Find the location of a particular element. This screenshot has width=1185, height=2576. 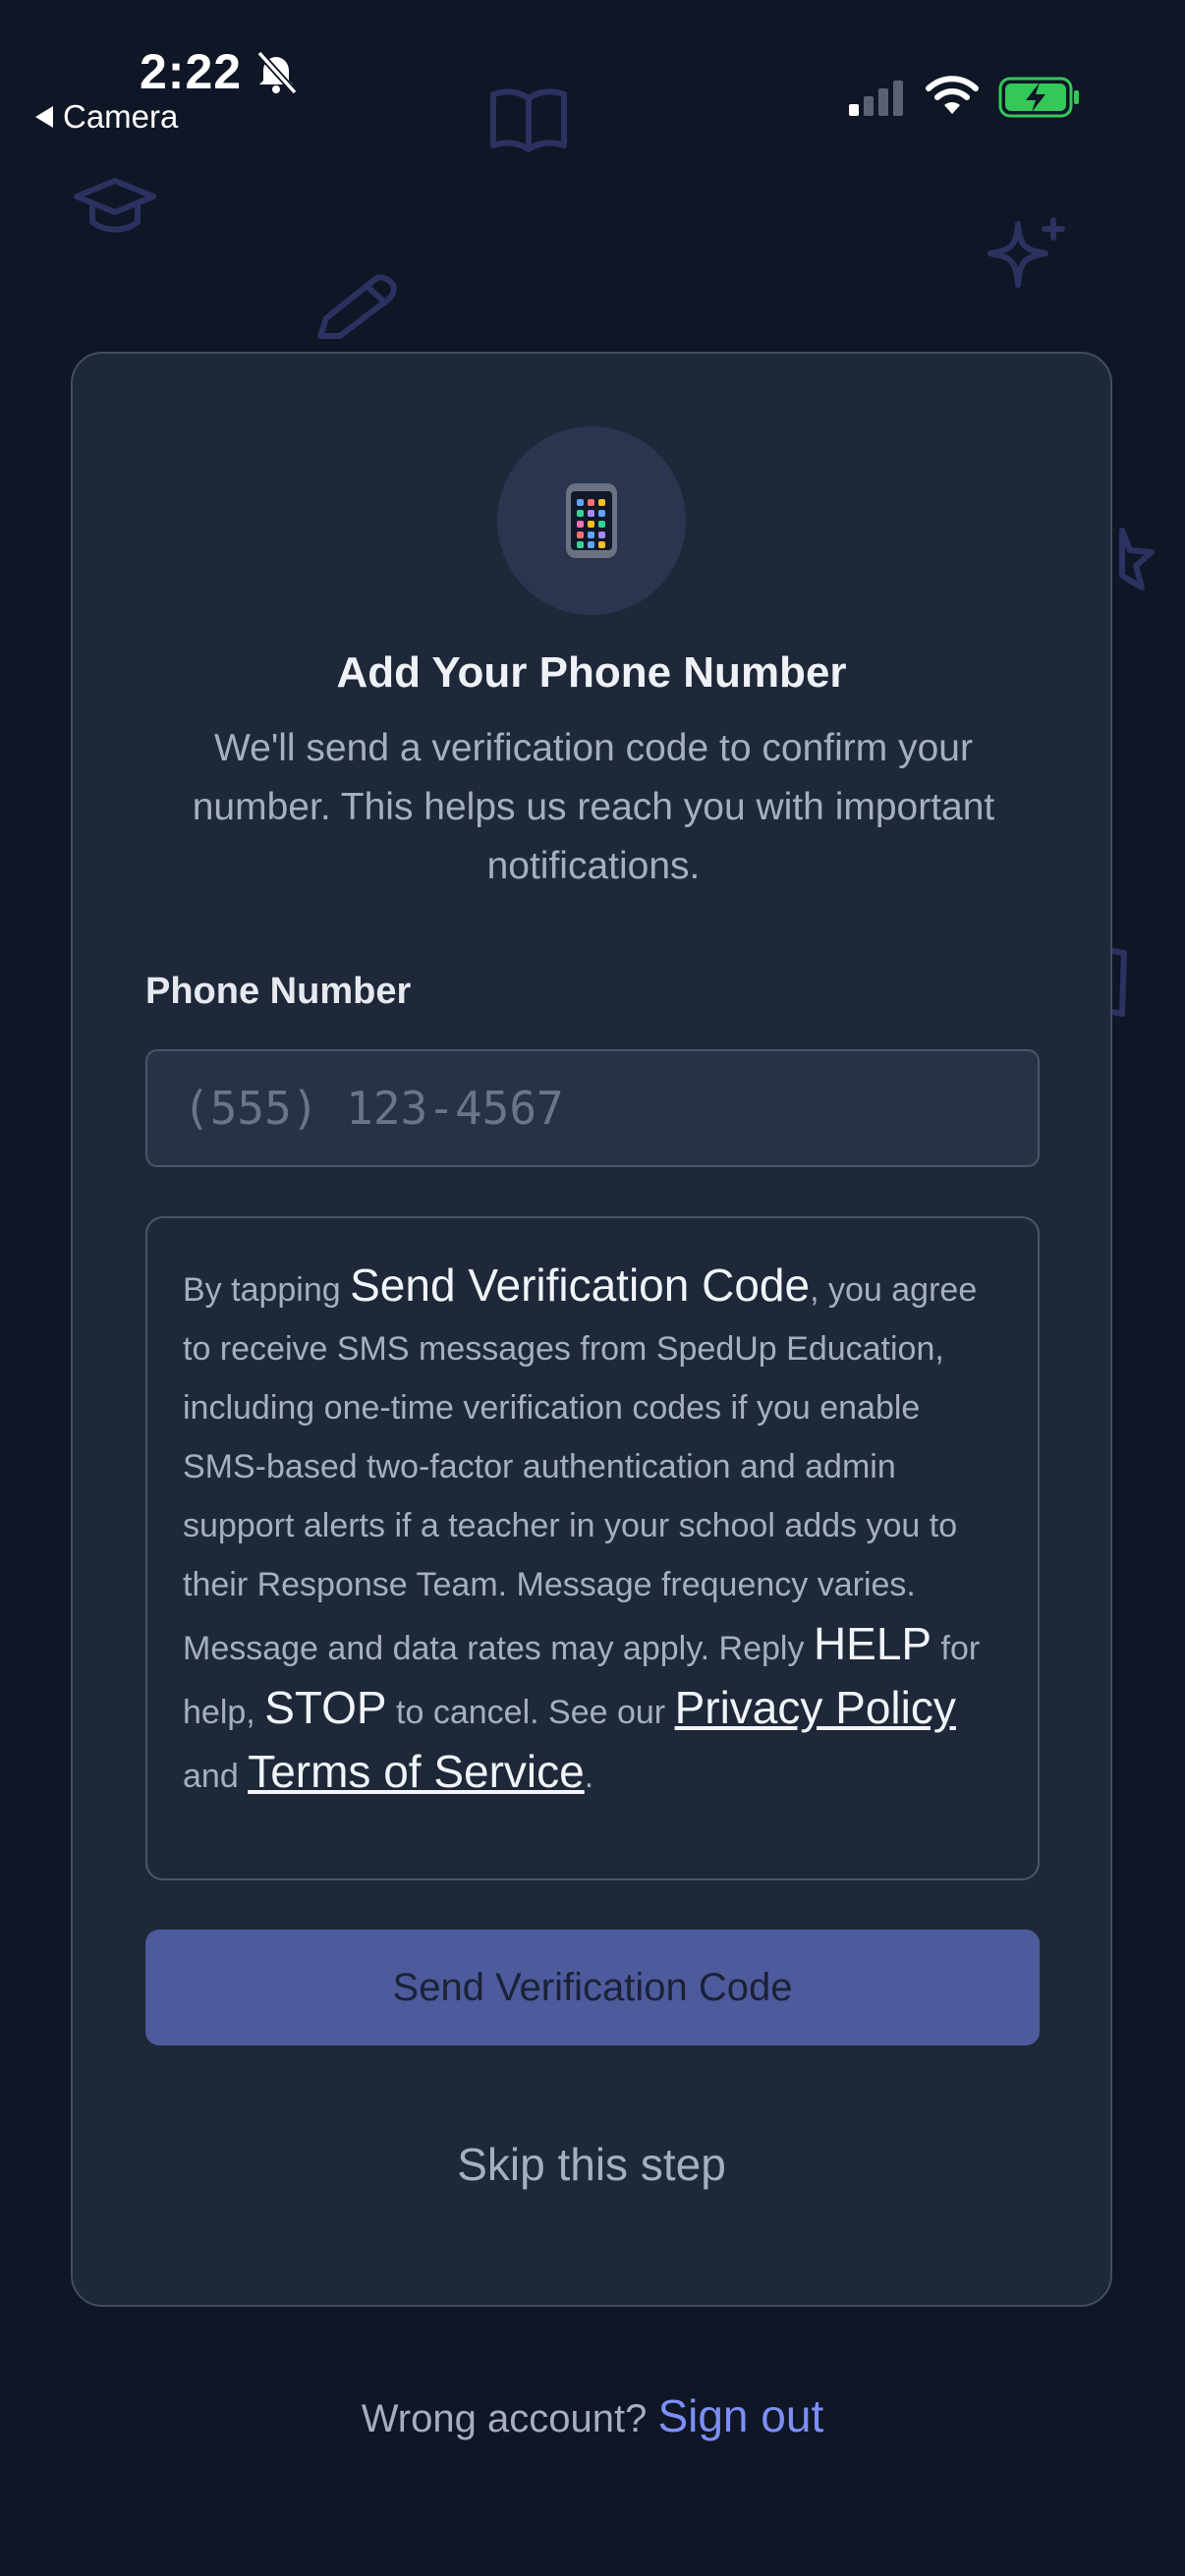

sparkle-icon is located at coordinates (1029, 257).